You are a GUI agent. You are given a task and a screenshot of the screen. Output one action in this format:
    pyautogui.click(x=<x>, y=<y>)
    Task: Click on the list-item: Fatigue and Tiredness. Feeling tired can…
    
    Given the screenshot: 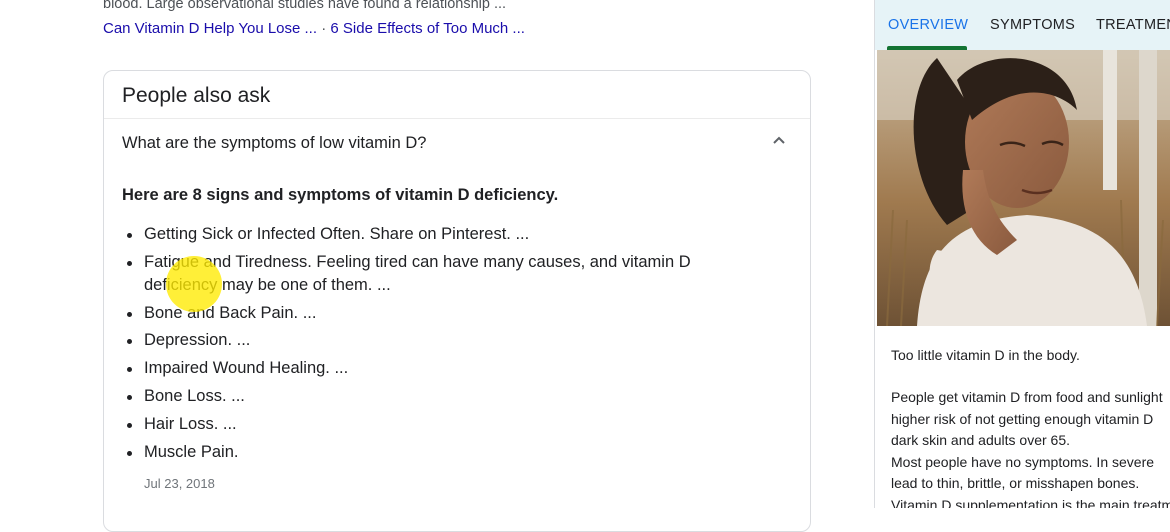 What is the action you would take?
    pyautogui.click(x=442, y=274)
    